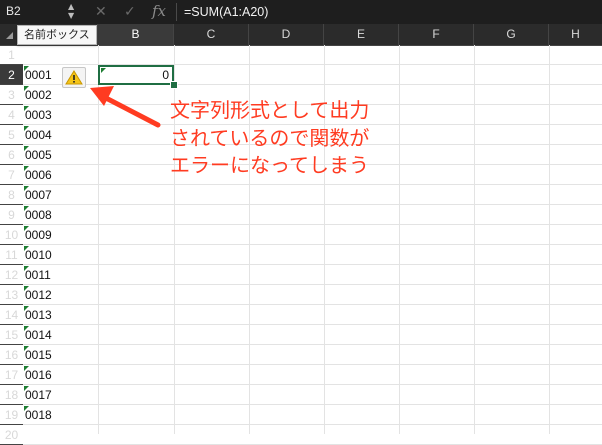 This screenshot has width=602, height=445. I want to click on annotation-line: 文字列形式として出力, so click(270, 110).